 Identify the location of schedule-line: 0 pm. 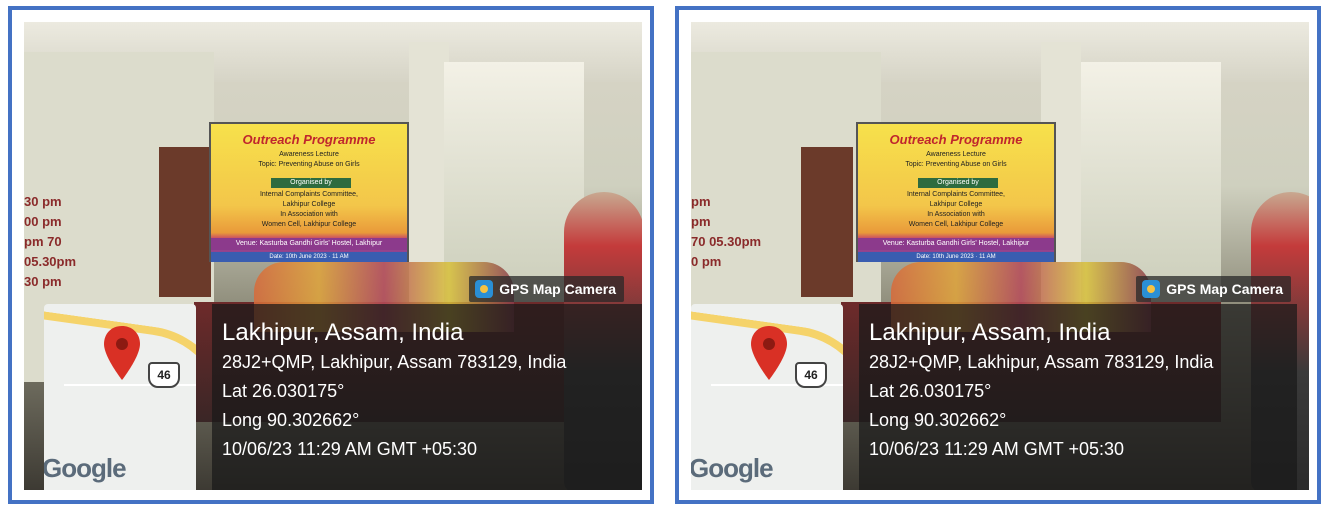
(706, 261).